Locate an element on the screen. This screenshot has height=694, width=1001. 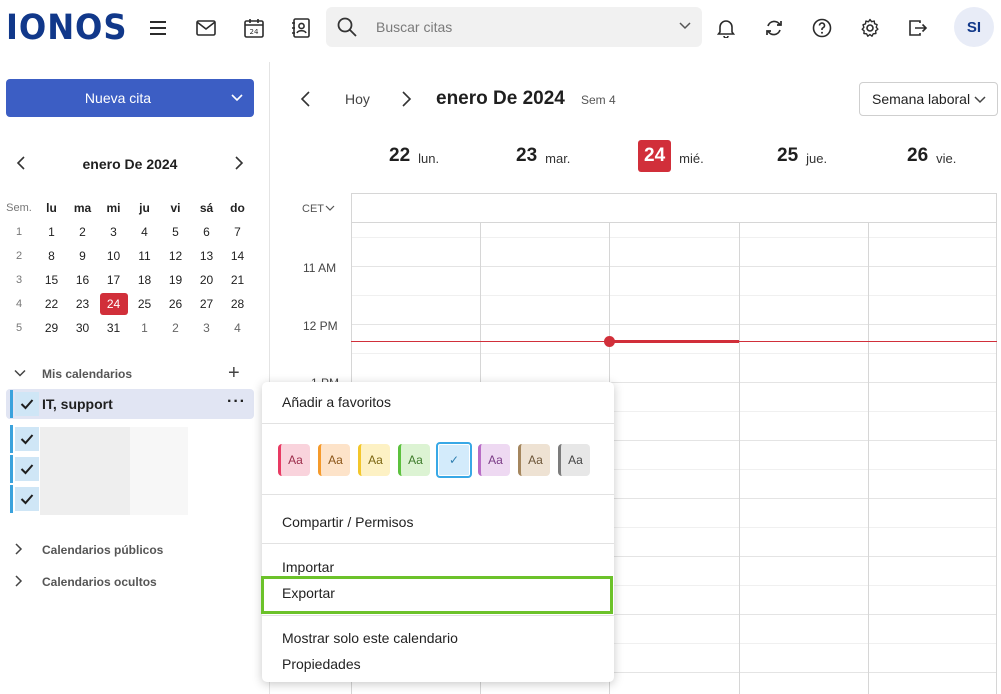
mini-calendar-day: 12 is located at coordinates (175, 256).